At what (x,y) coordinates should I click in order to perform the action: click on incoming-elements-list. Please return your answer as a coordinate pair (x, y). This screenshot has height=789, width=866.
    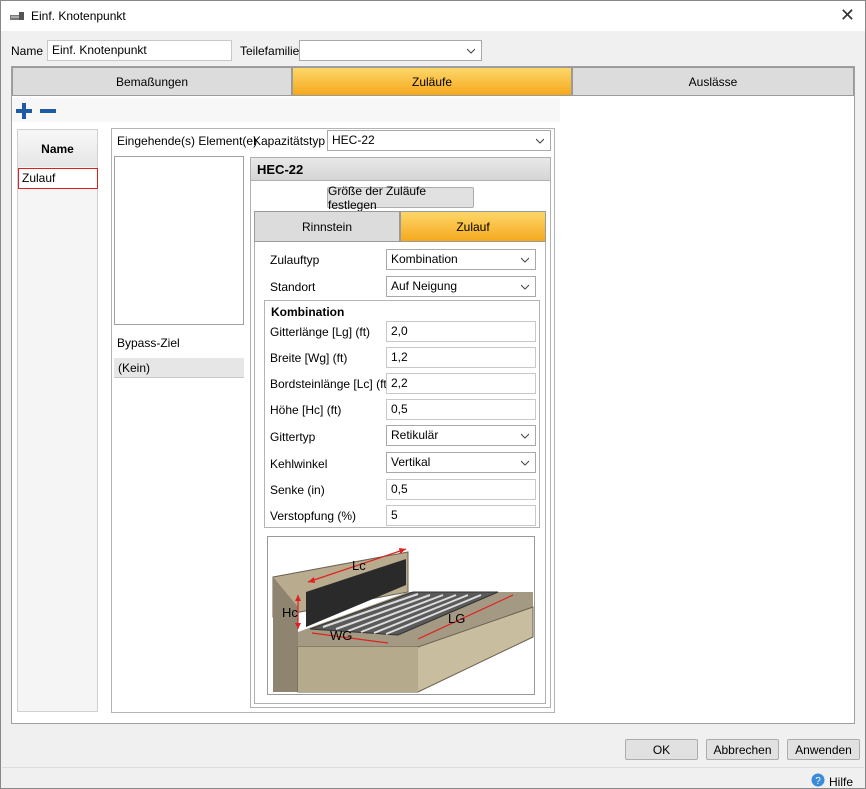
    Looking at the image, I should click on (179, 240).